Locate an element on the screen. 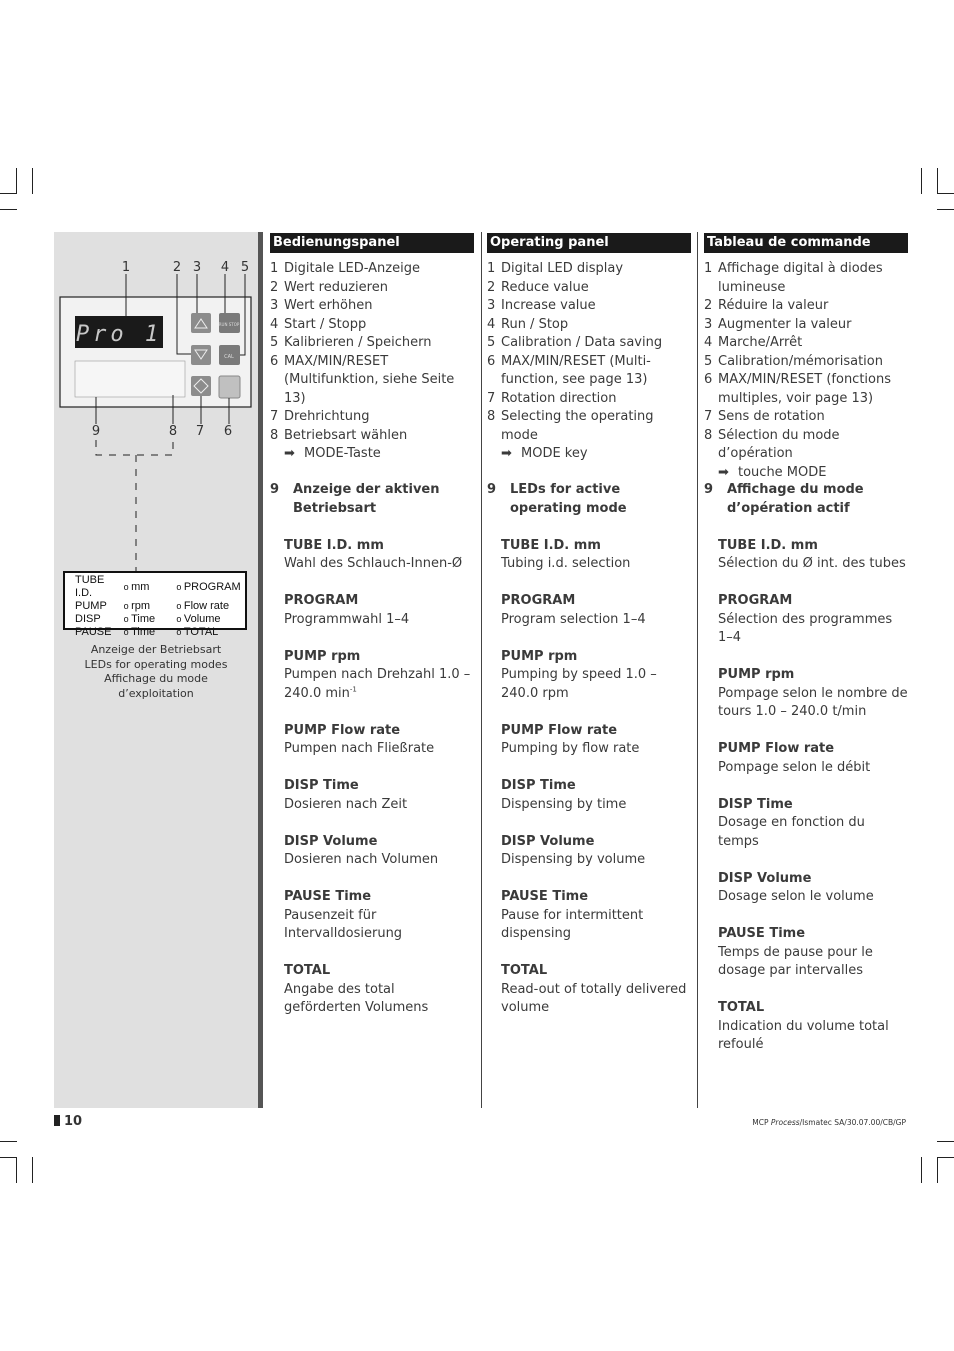 This screenshot has width=954, height=1351. led-legend-cell: o PROGRAM is located at coordinates (210, 587).